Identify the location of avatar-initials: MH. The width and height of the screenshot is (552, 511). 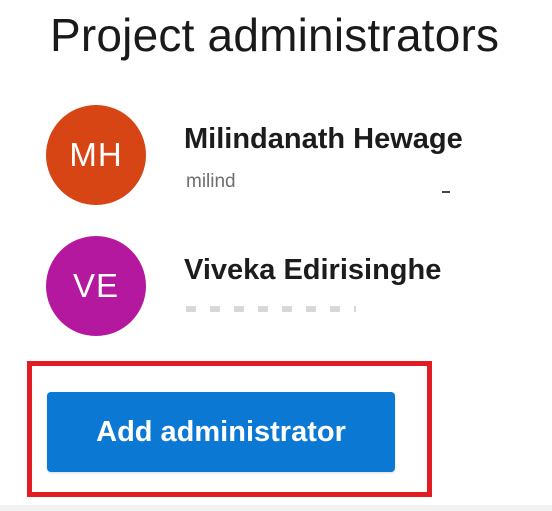
(96, 154).